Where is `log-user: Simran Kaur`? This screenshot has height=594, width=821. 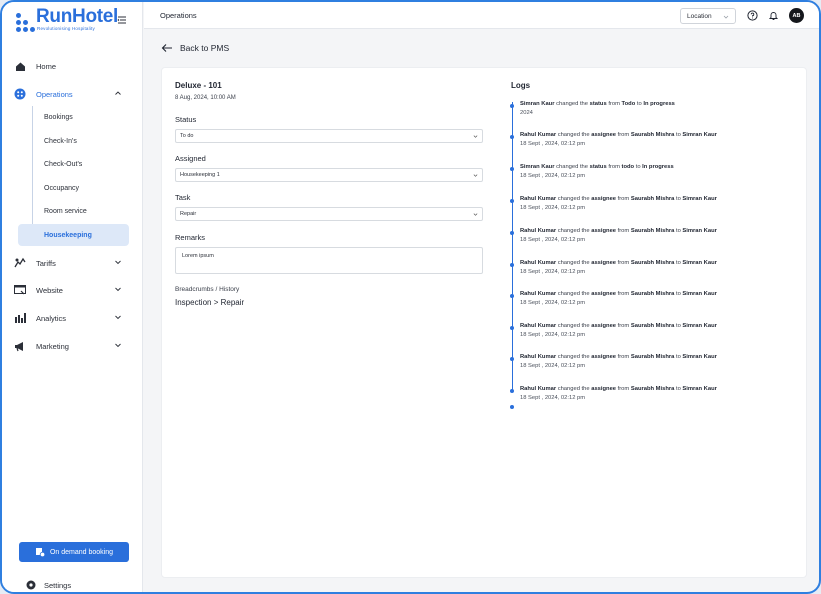 log-user: Simran Kaur is located at coordinates (537, 104).